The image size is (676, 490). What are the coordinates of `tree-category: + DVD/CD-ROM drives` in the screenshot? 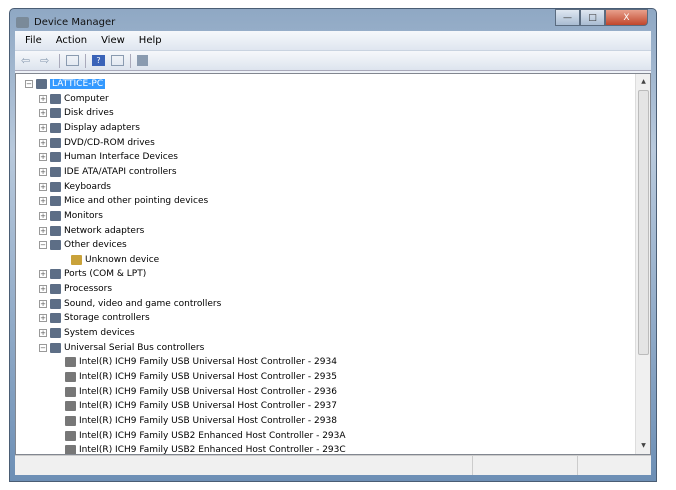 It's located at (97, 143).